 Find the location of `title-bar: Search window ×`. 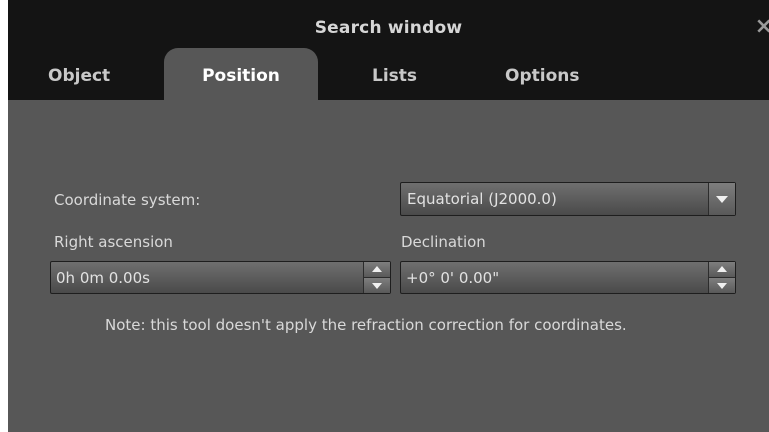

title-bar: Search window × is located at coordinates (388, 28).